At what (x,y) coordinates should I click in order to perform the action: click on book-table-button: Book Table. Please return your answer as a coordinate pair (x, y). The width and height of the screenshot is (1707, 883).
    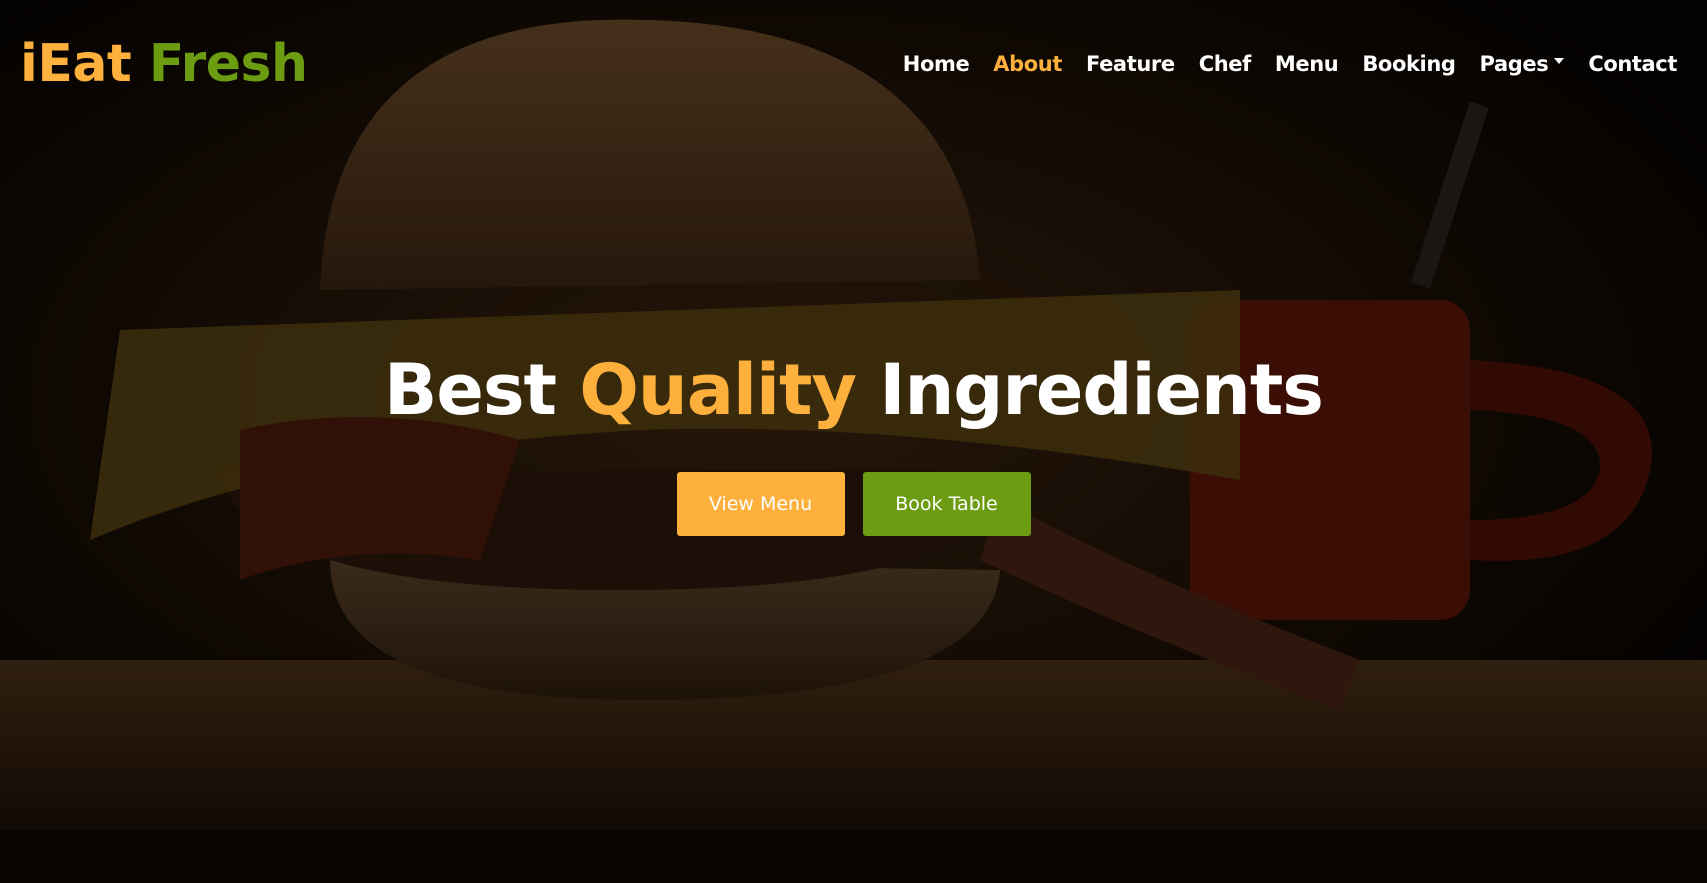
    Looking at the image, I should click on (946, 504).